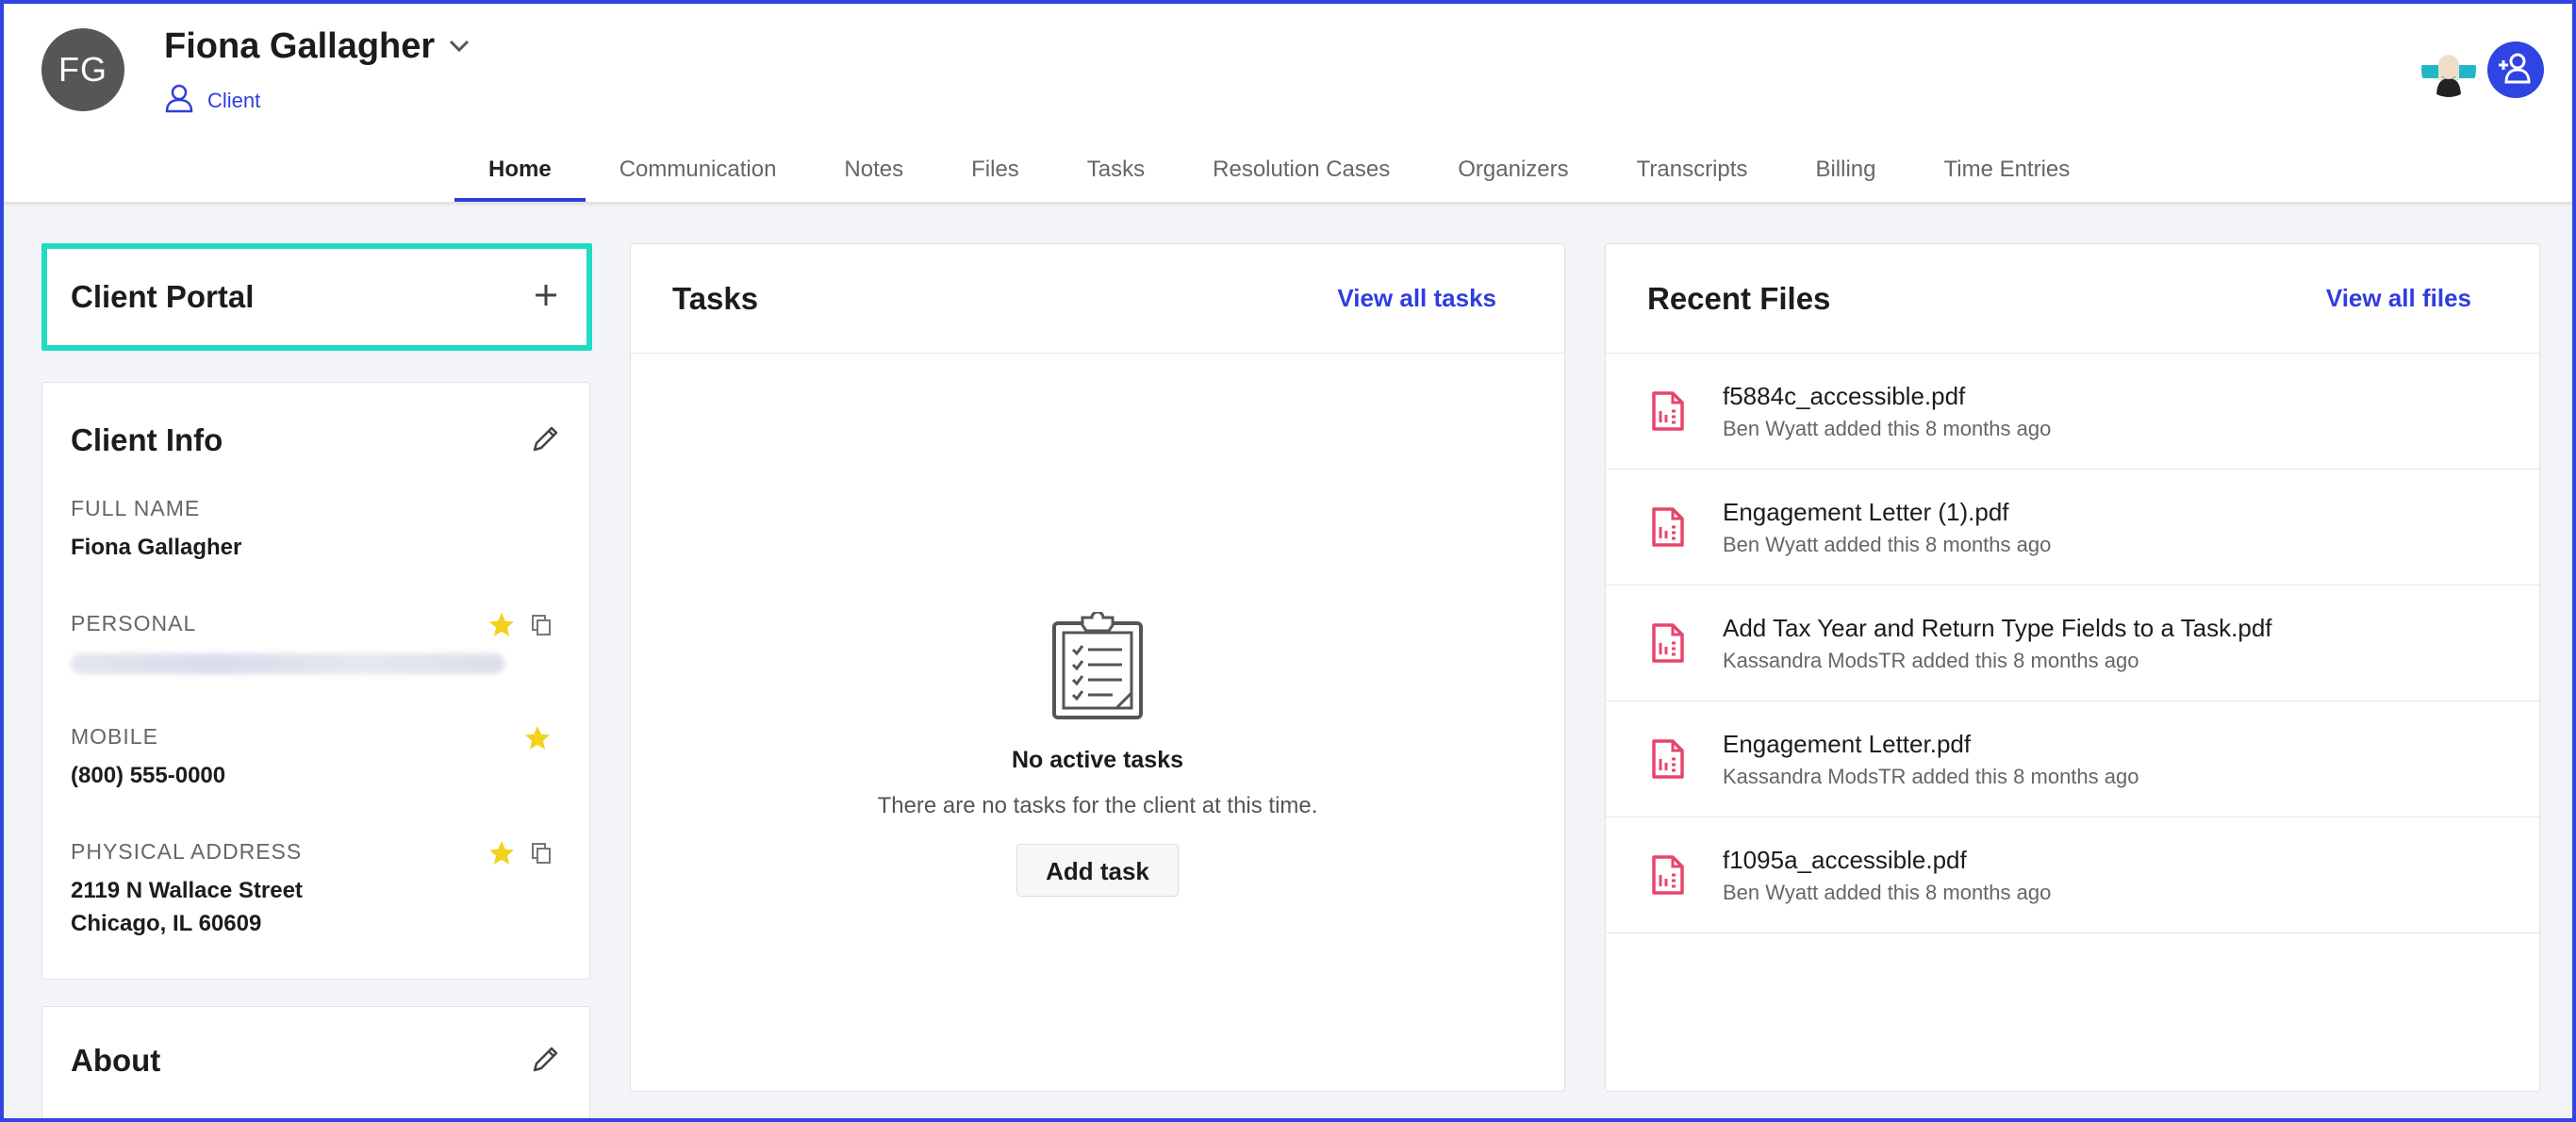  I want to click on about-card: About, so click(315, 1064).